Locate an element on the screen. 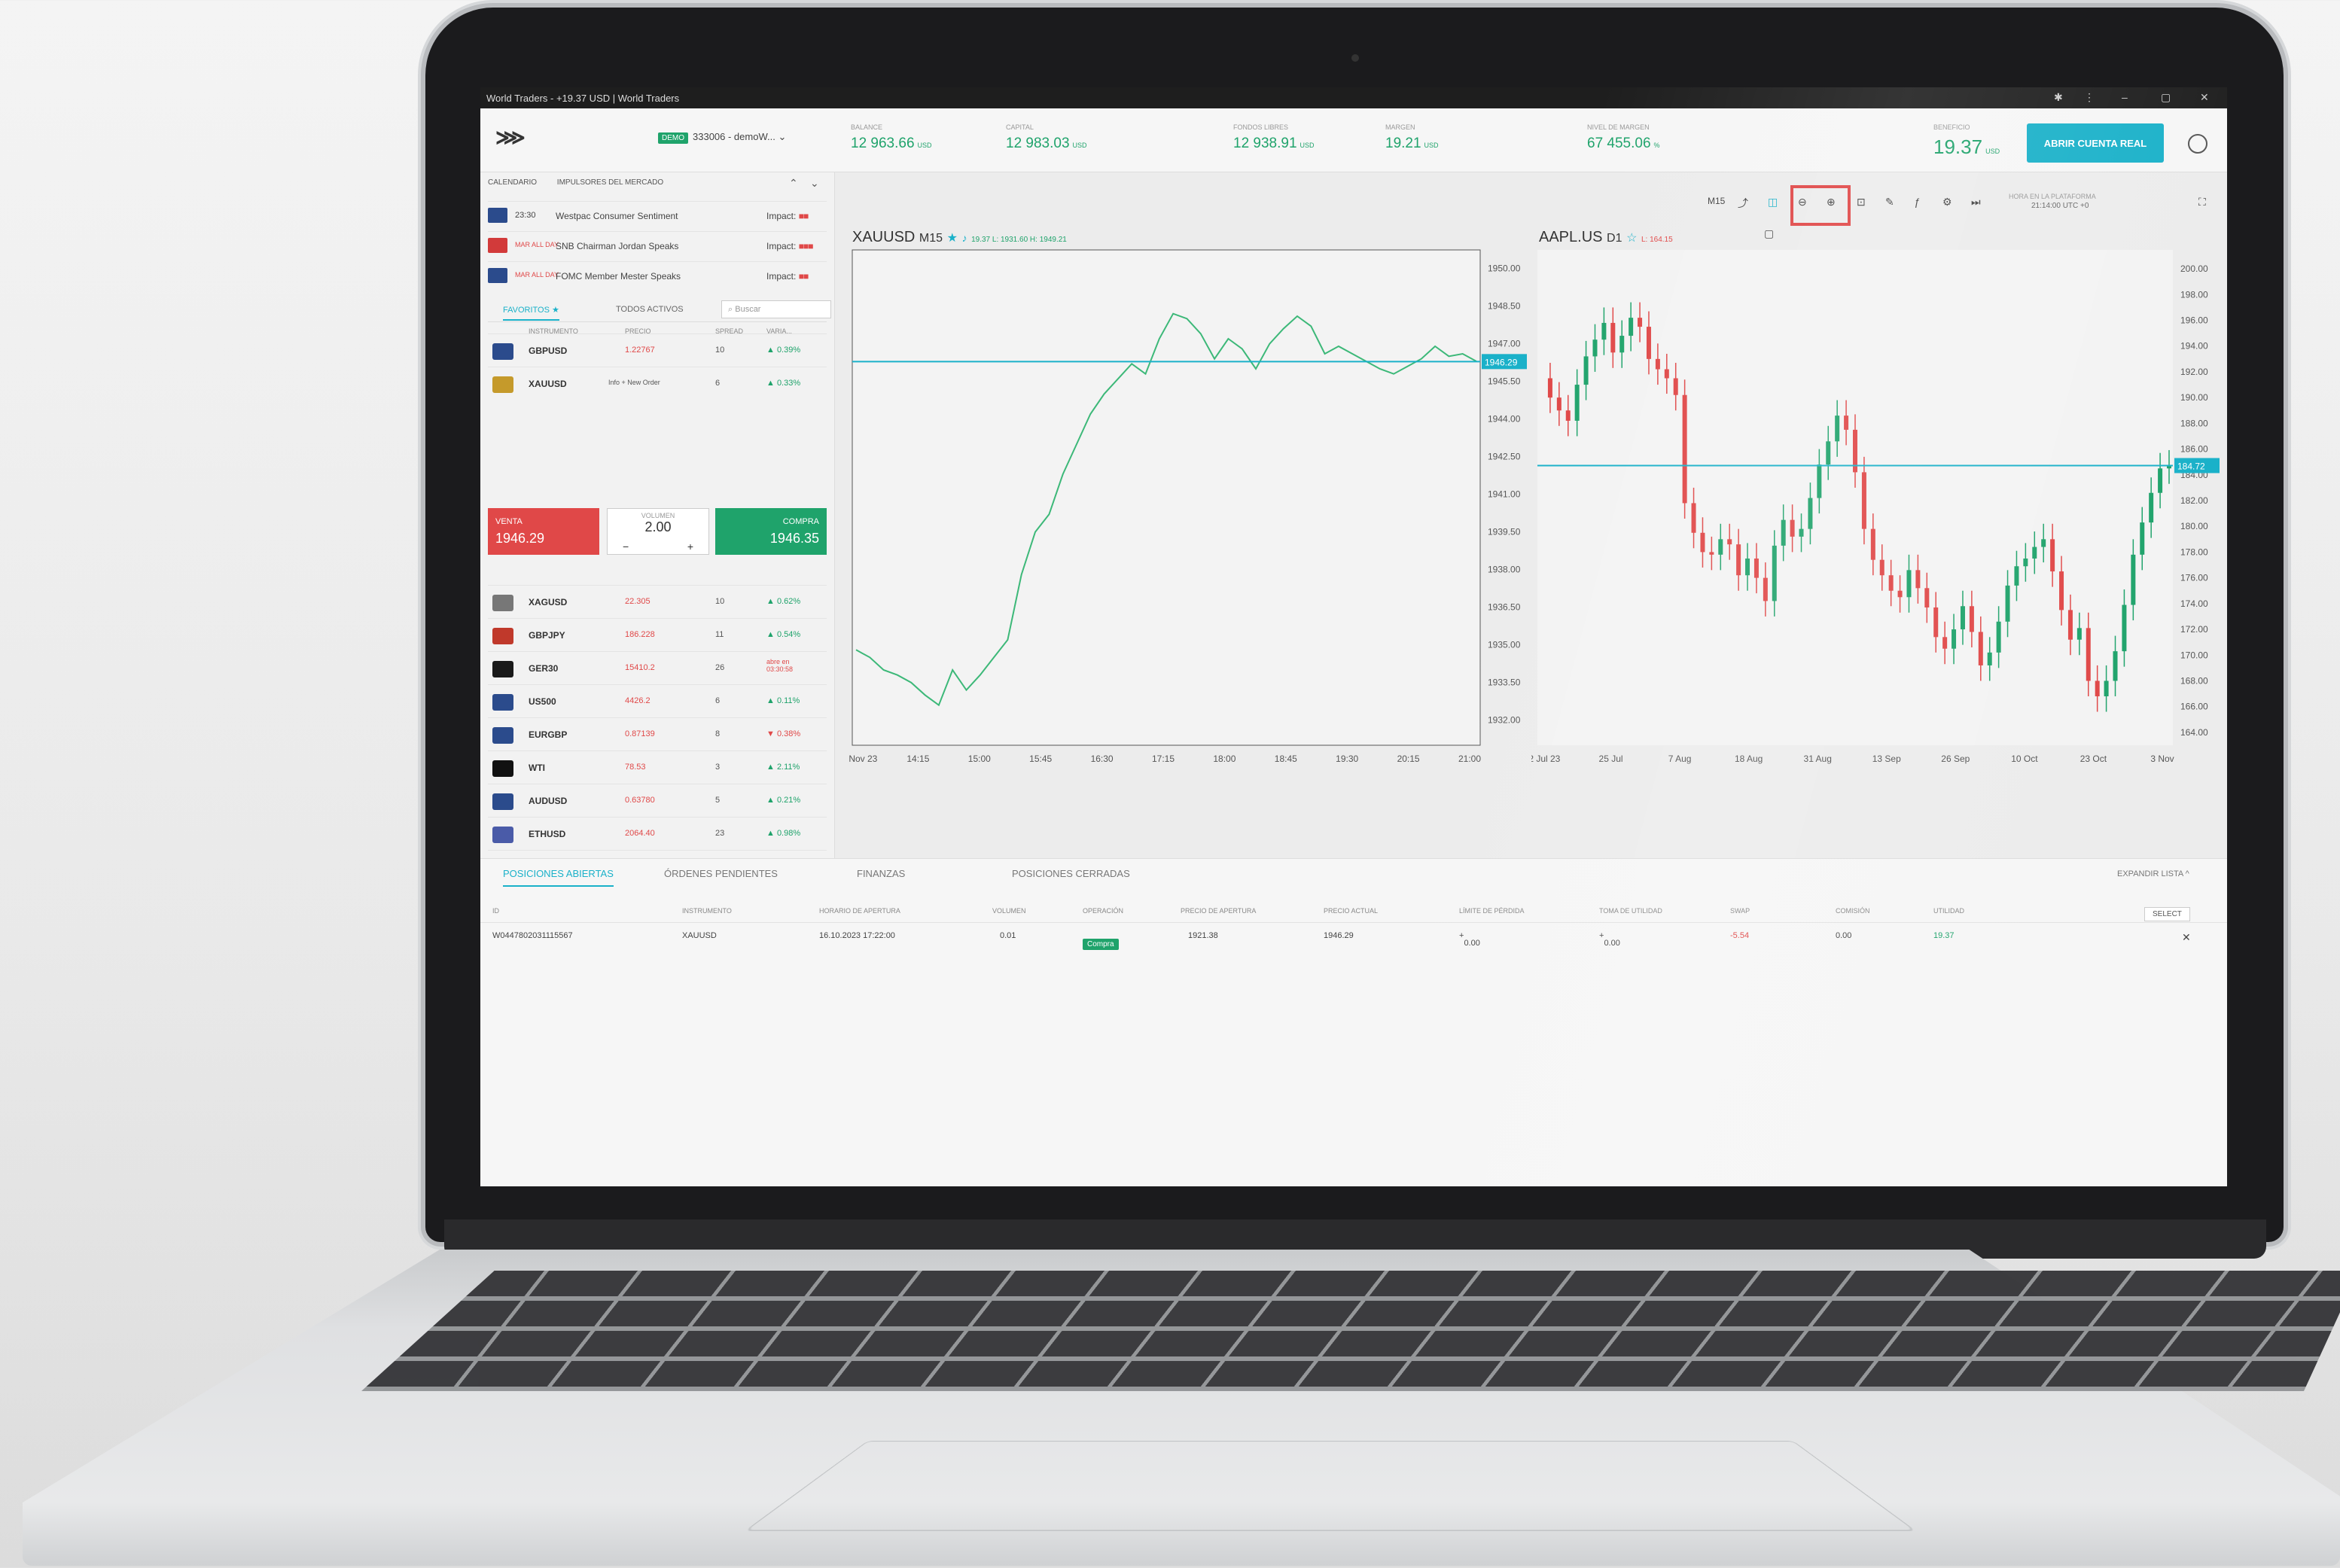 The image size is (2340, 1568). select-button: SELECT is located at coordinates (2167, 914).